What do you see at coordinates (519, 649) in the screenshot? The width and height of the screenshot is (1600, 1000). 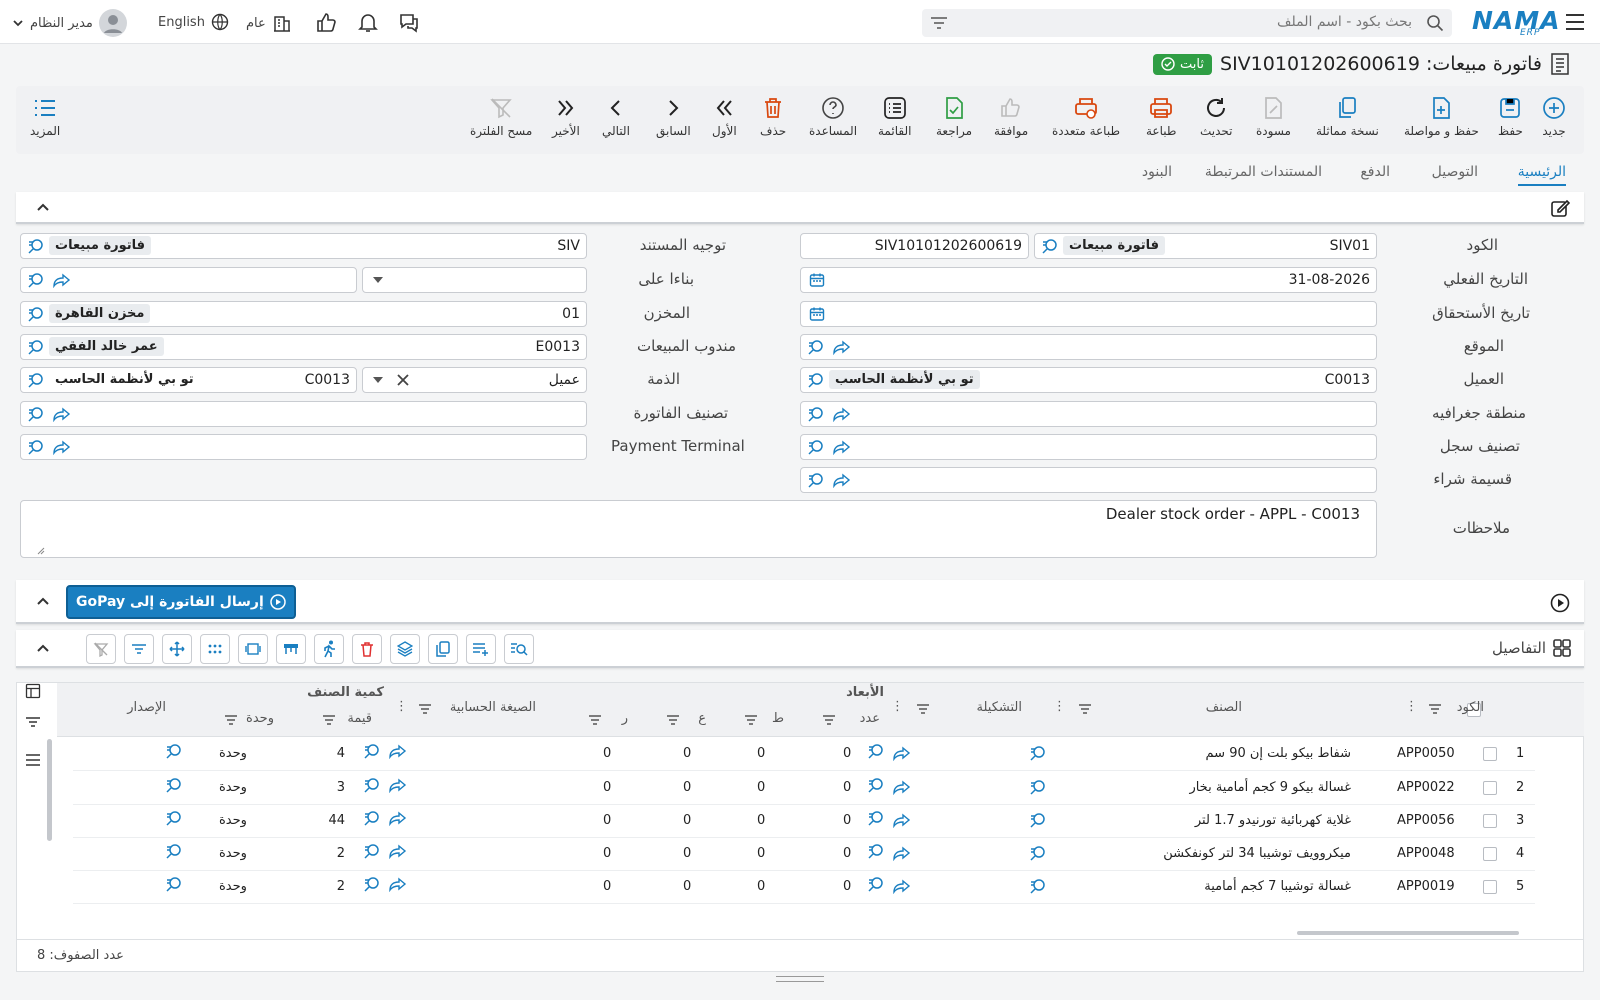 I see `search-grid-button` at bounding box center [519, 649].